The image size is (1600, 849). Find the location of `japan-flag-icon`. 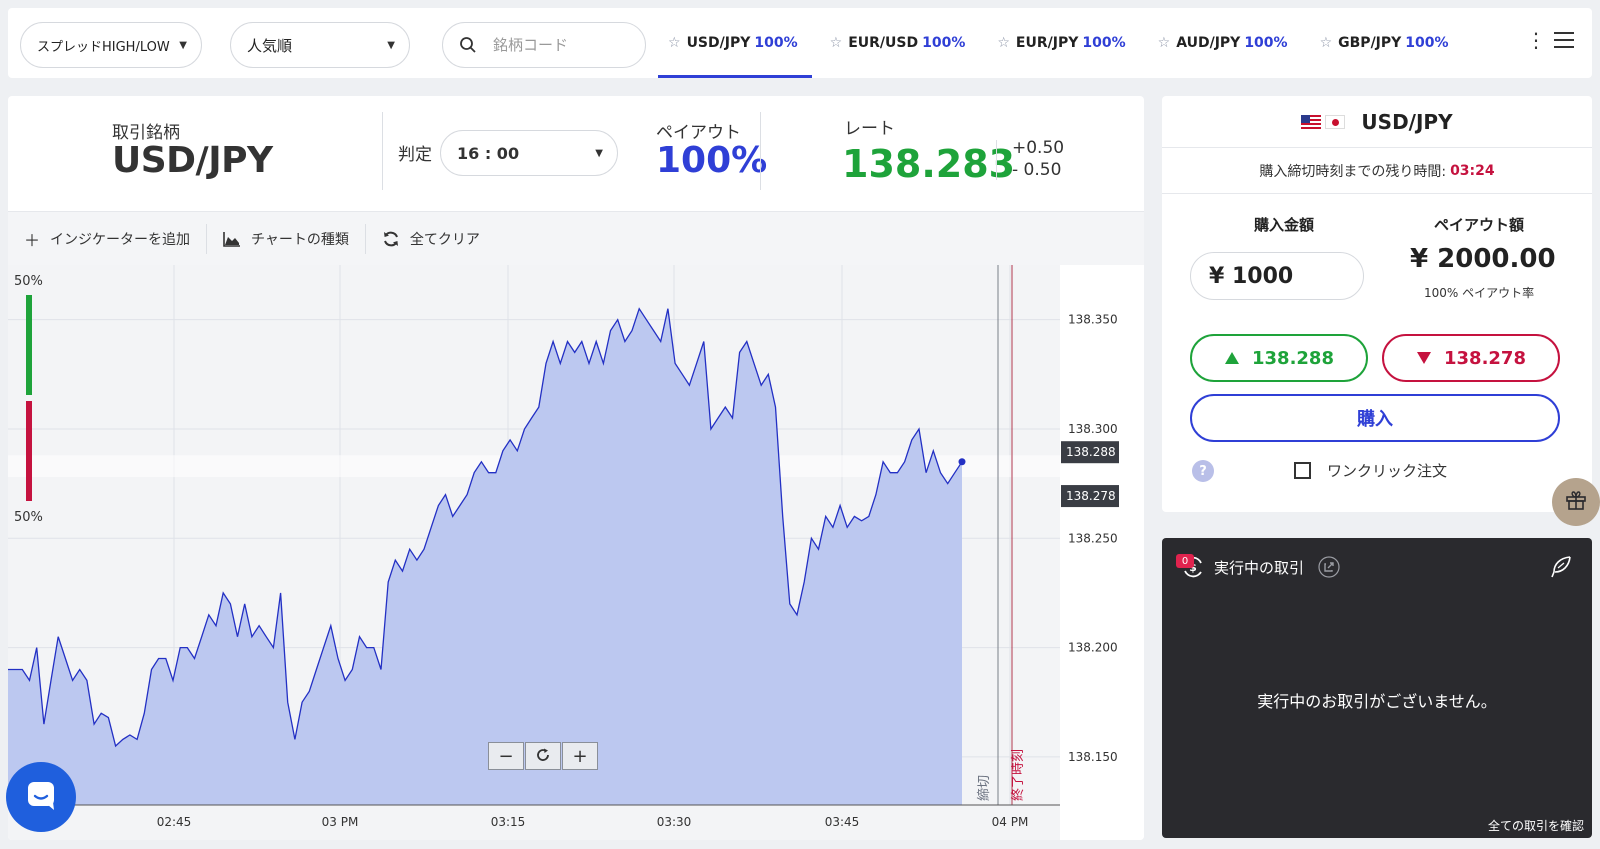

japan-flag-icon is located at coordinates (1335, 121).